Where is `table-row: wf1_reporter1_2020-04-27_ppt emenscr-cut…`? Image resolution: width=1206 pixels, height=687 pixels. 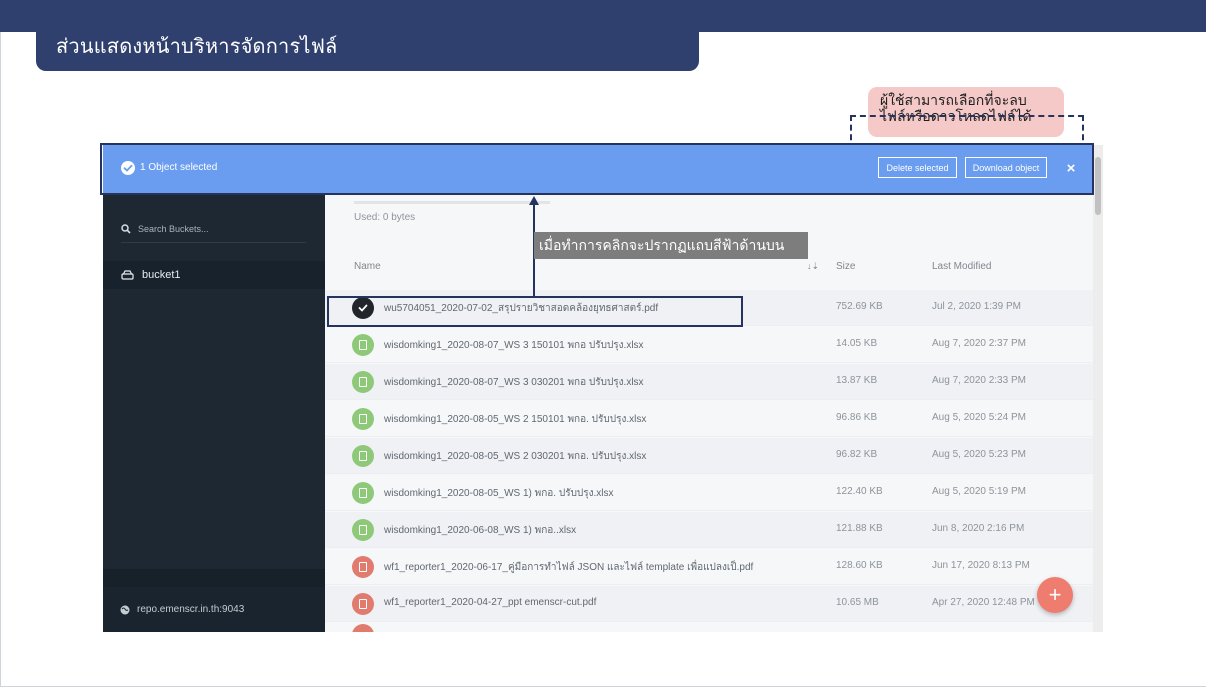
table-row: wf1_reporter1_2020-04-27_ppt emenscr-cut… is located at coordinates (709, 604).